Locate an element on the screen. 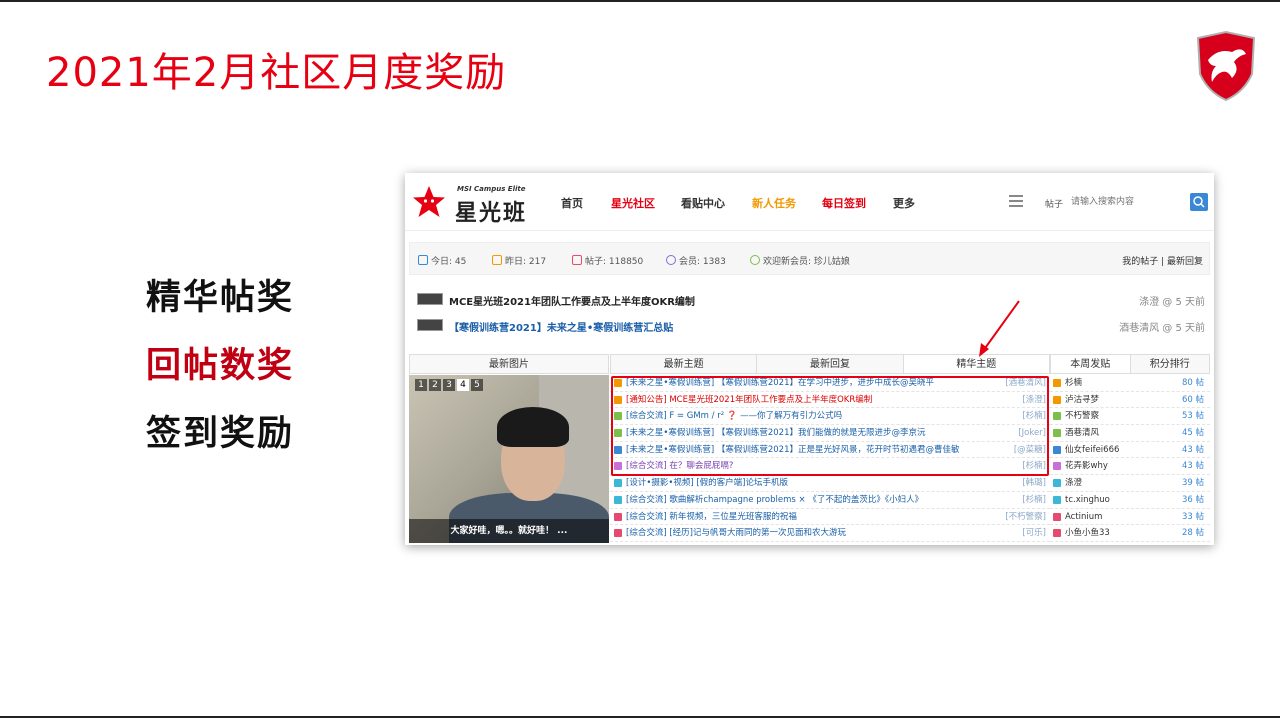 The width and height of the screenshot is (1280, 720). rank-row: 小鱼小鱼33 28 帖 is located at coordinates (1130, 533).